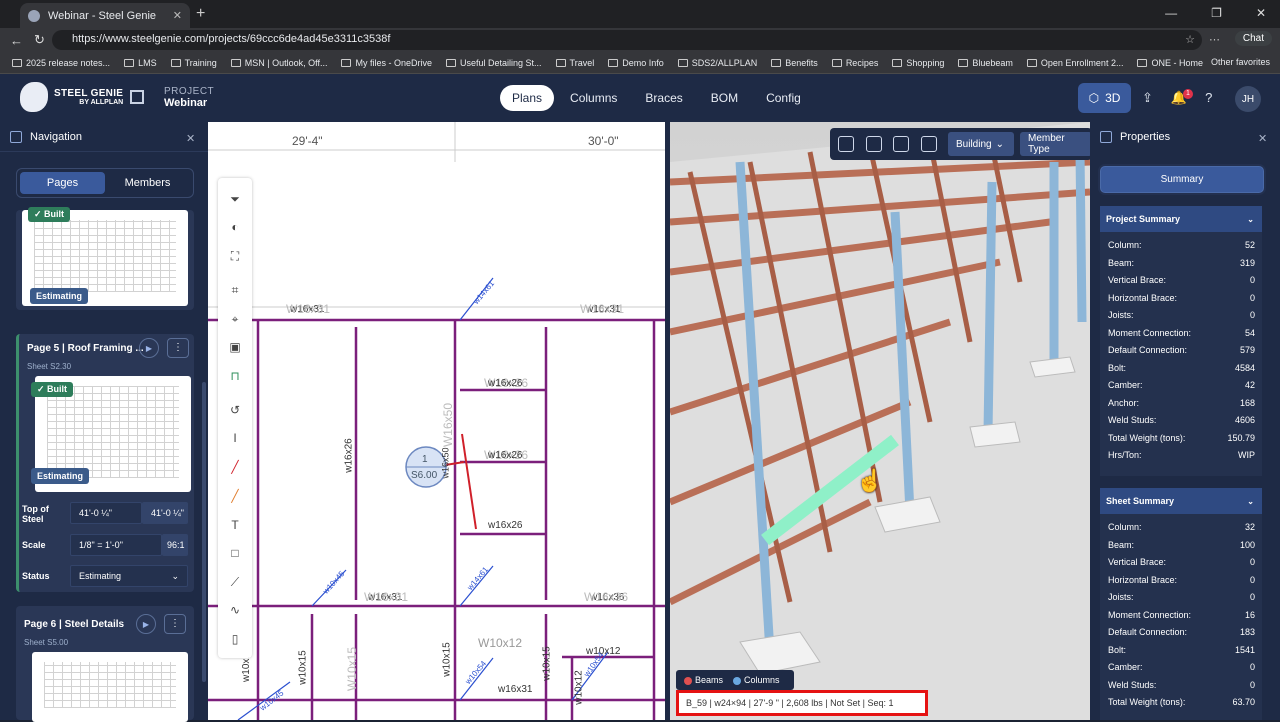 This screenshot has width=1280, height=722. Describe the element at coordinates (105, 258) in the screenshot. I see `page-card-4: ✓ Built Estimating` at that location.